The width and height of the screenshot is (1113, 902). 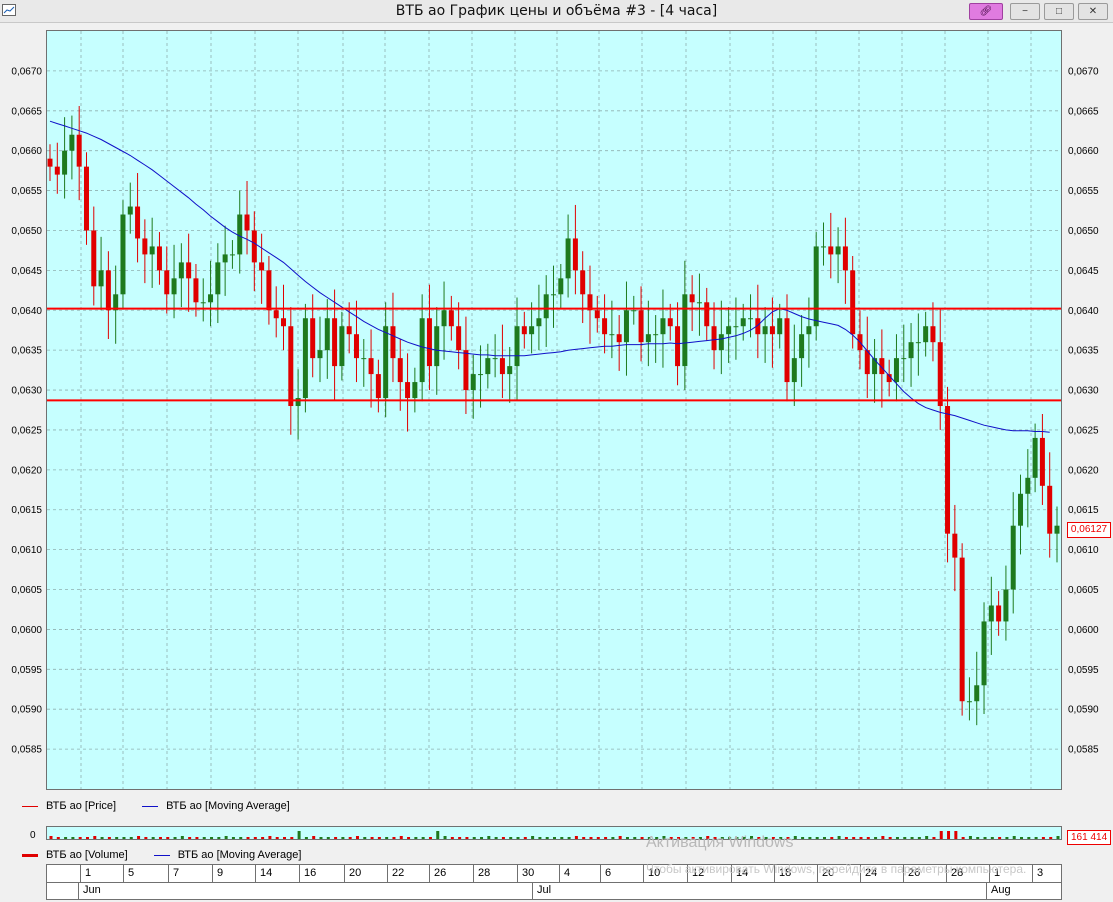 What do you see at coordinates (1083, 311) in the screenshot?
I see `y-tick-label-right: 0,0640` at bounding box center [1083, 311].